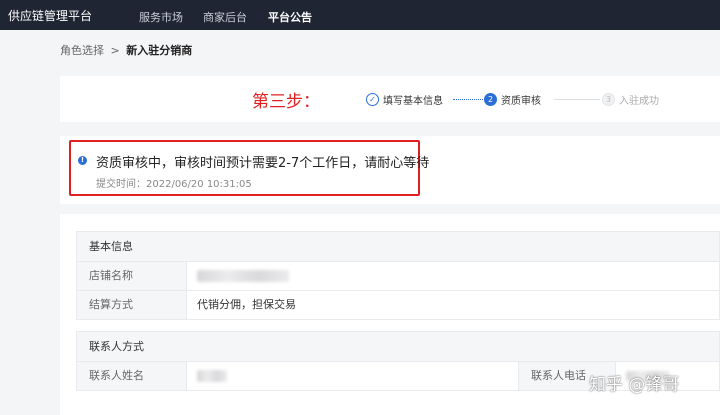 This screenshot has height=415, width=720. I want to click on check-icon: ✓, so click(372, 99).